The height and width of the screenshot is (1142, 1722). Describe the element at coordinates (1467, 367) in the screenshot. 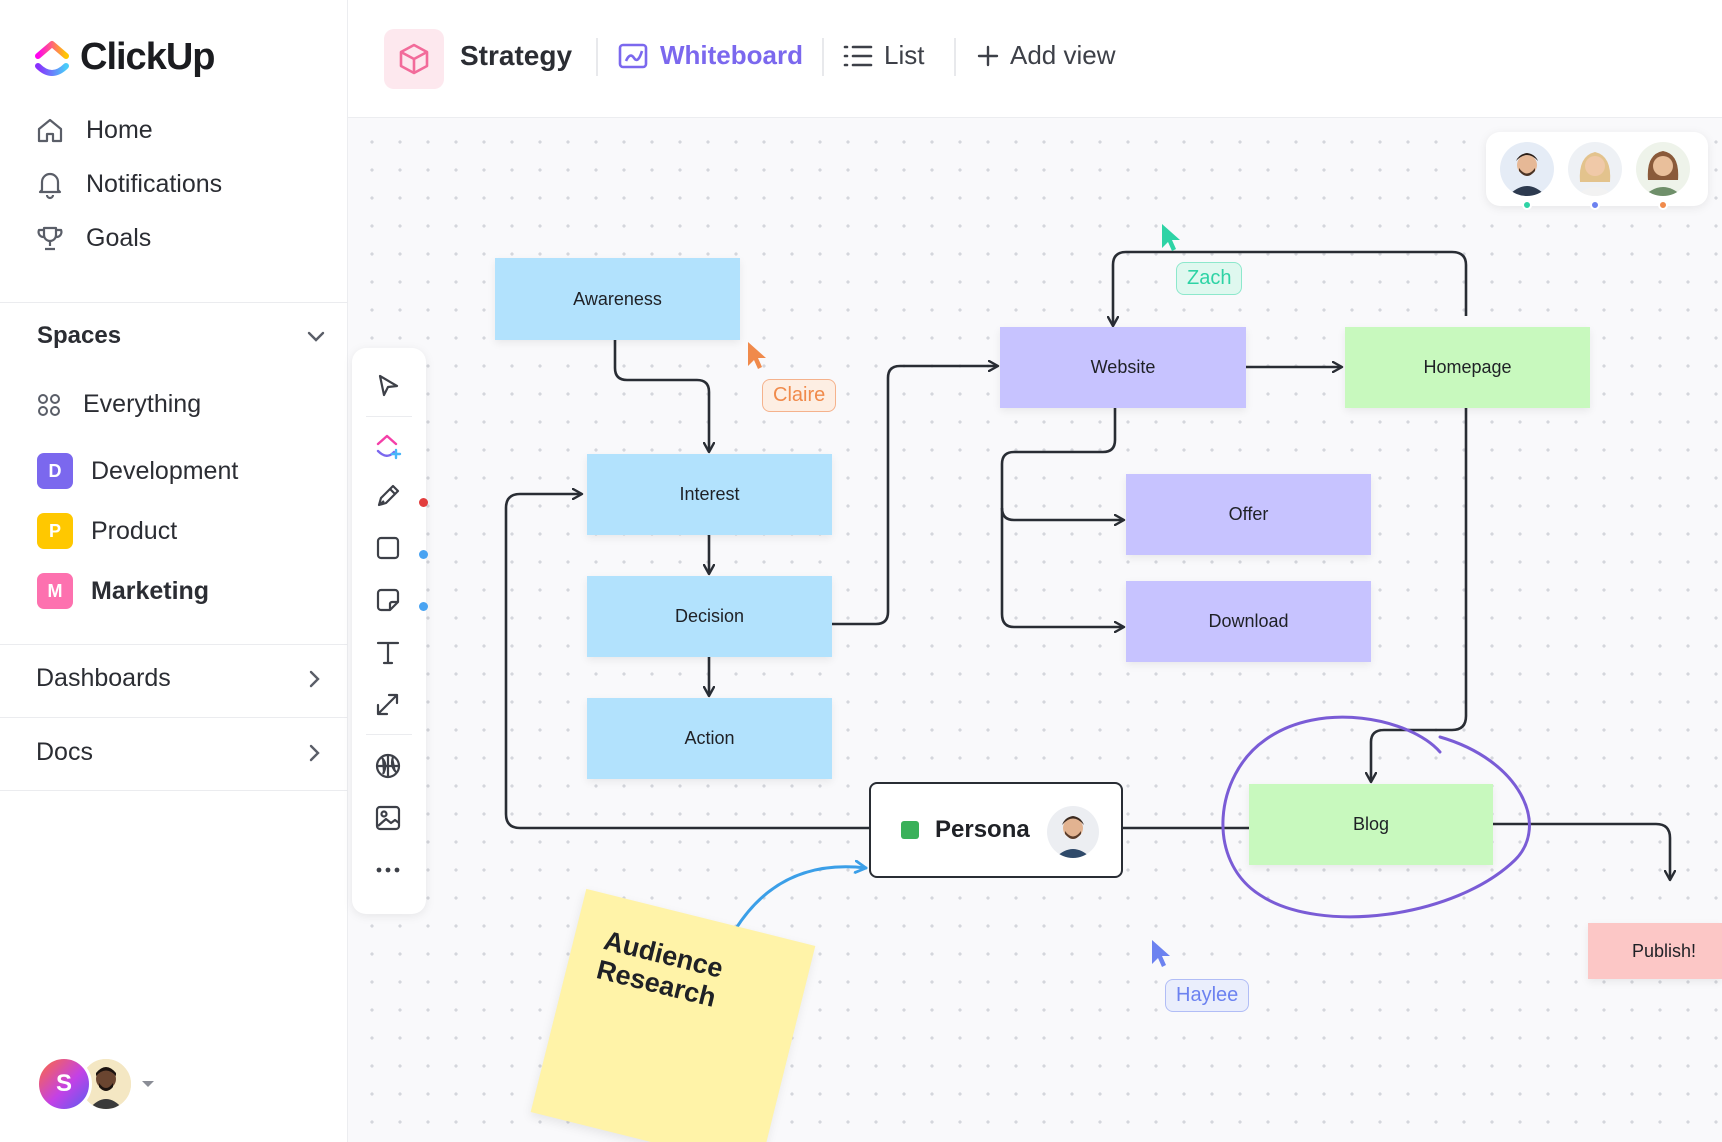

I see `node-homepage: Homepage` at that location.